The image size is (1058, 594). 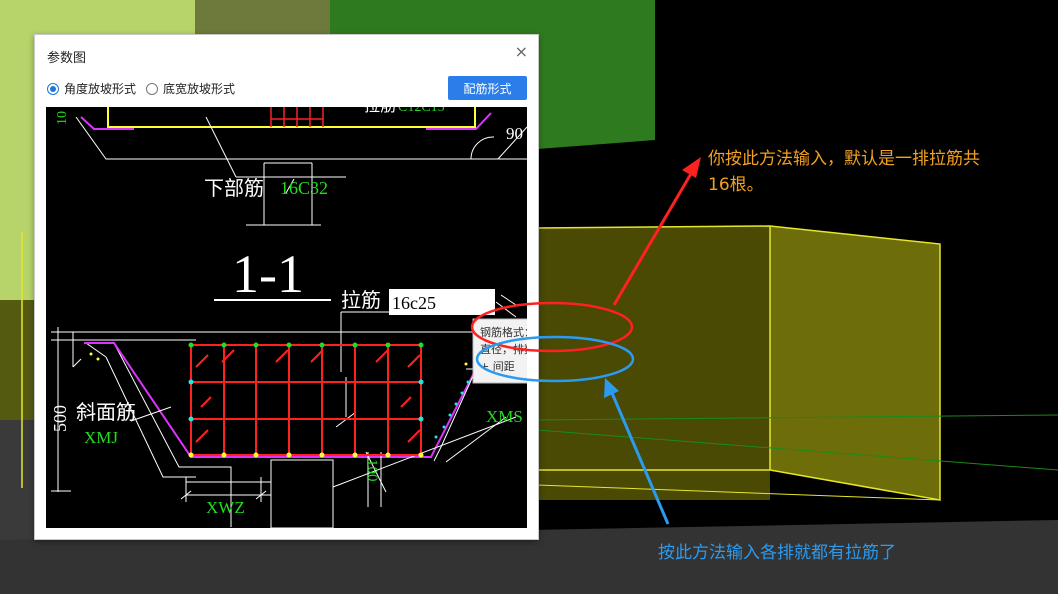 I want to click on tooltip-line-3: + 间距, so click(x=497, y=366).